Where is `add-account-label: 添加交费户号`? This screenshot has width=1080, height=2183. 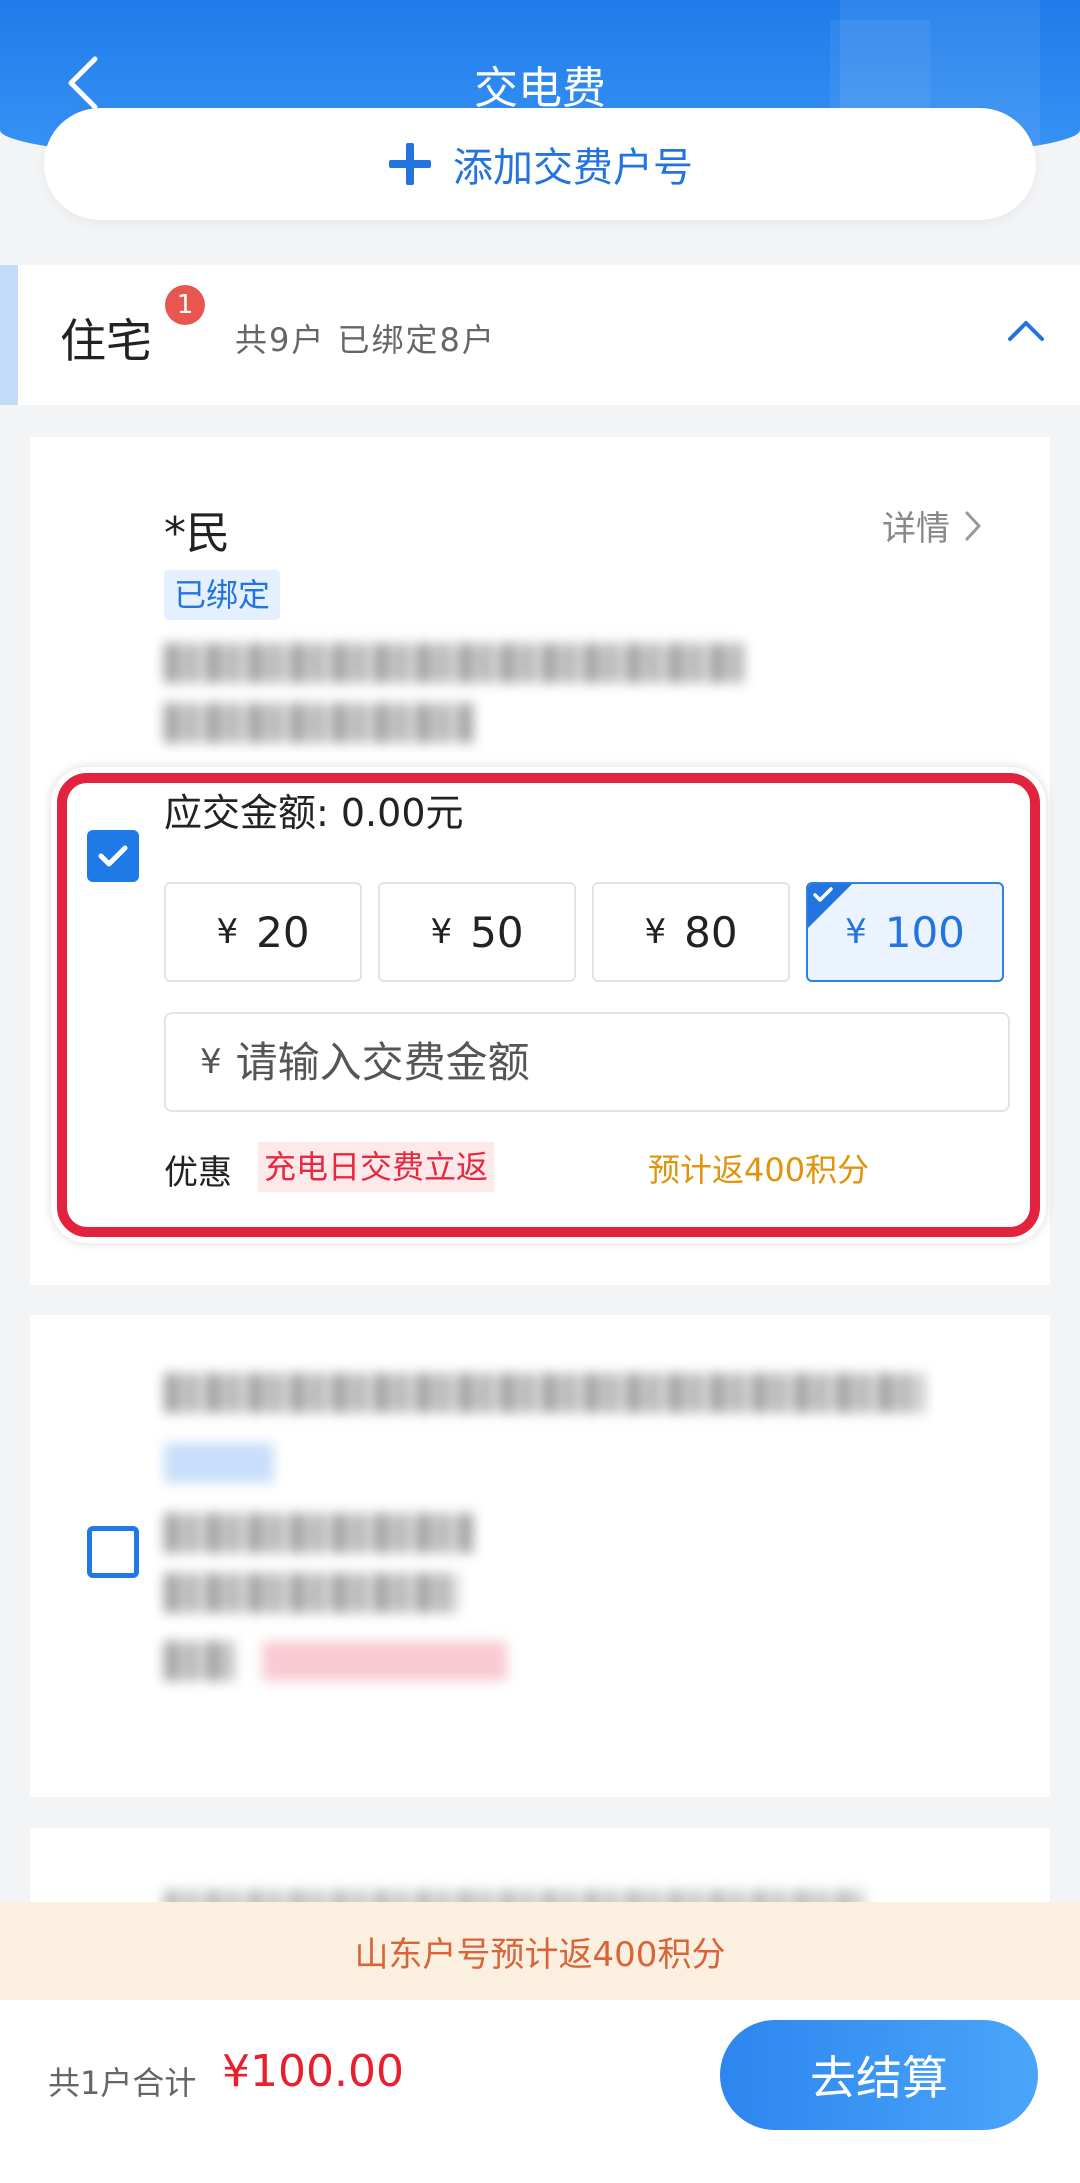 add-account-label: 添加交费户号 is located at coordinates (573, 168).